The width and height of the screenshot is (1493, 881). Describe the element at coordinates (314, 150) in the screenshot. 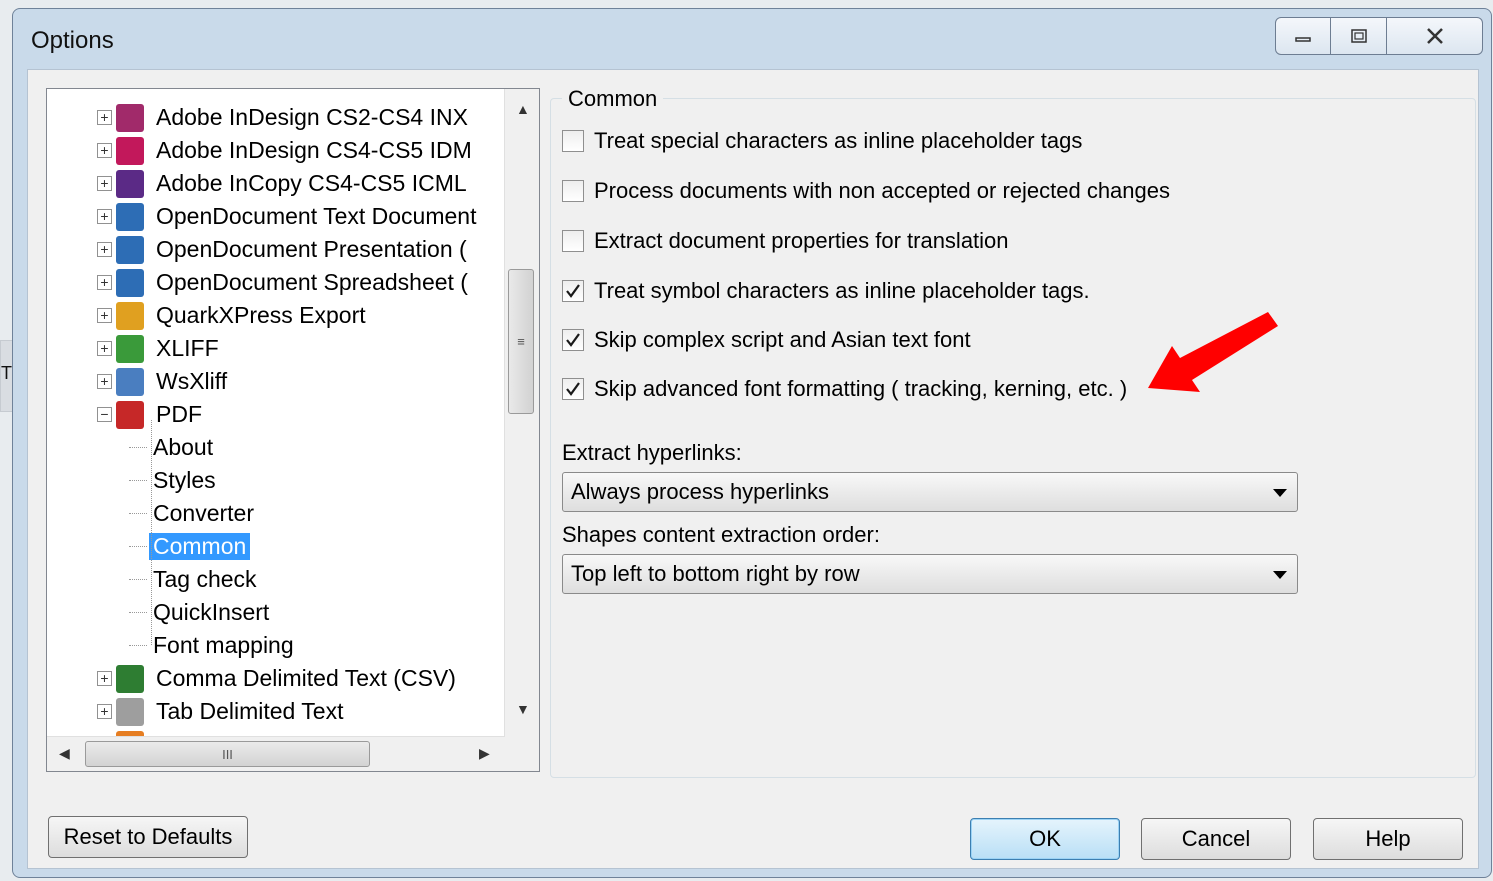

I see `tree-item-label: Adobe InDesign CS4-CS5 IDM` at that location.